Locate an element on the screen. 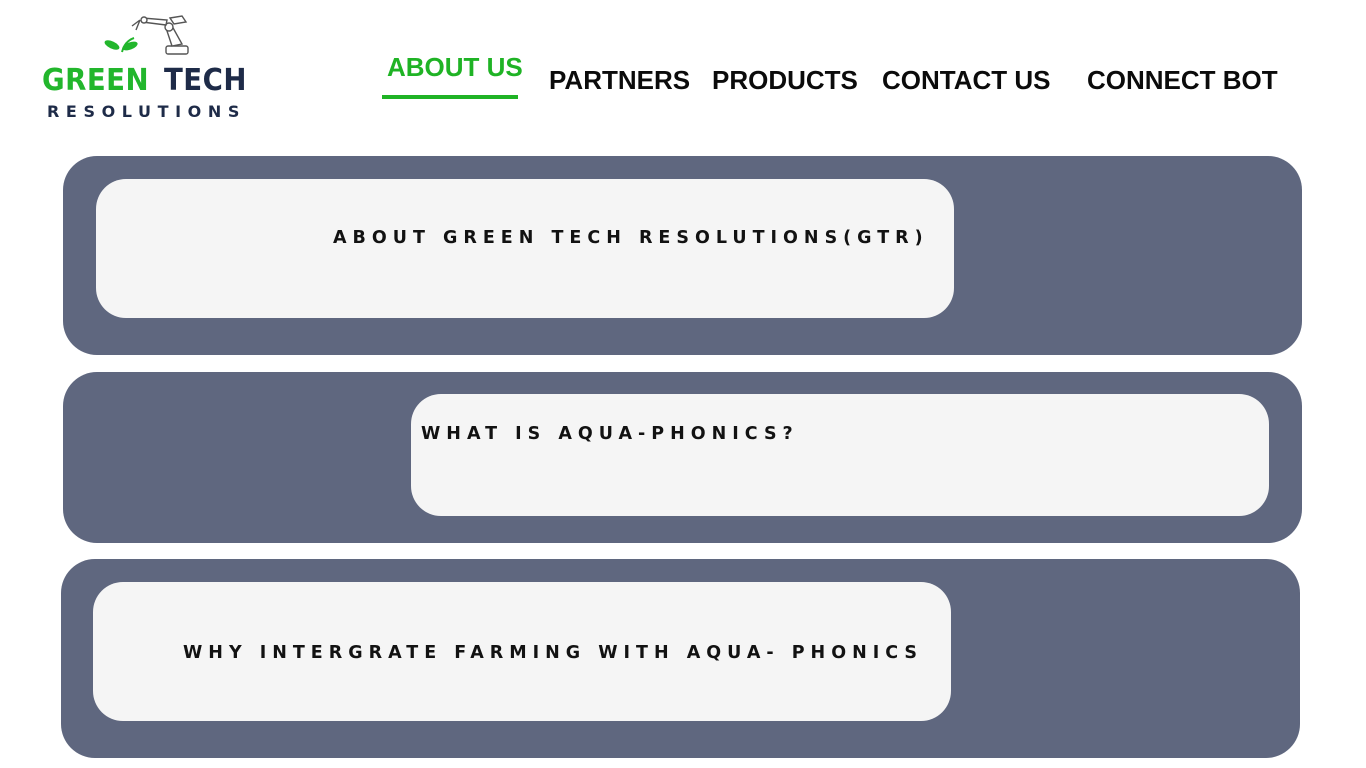  nav-active-underline is located at coordinates (450, 97).